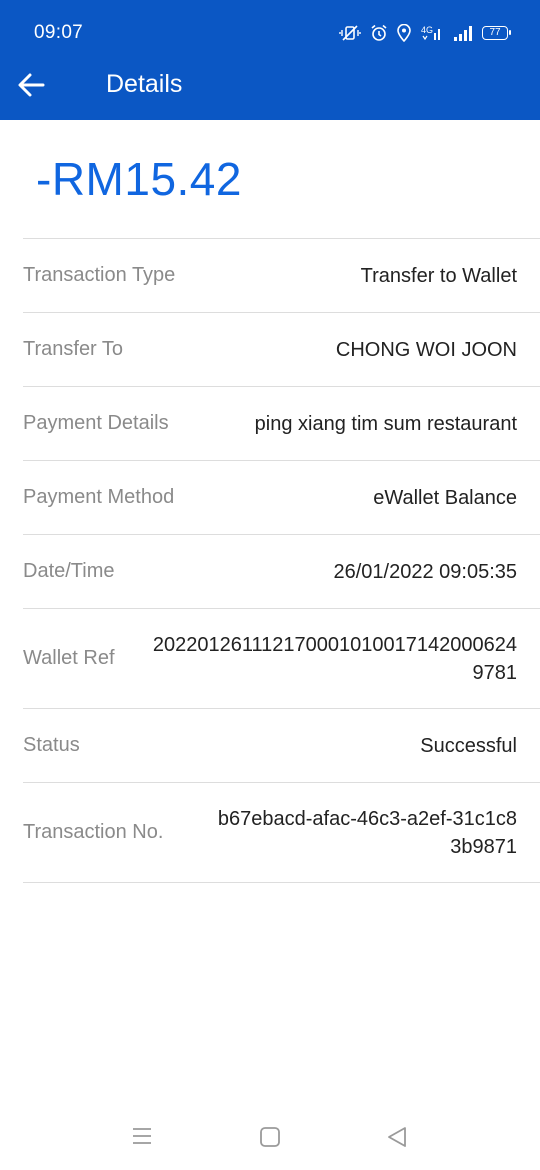 Image resolution: width=540 pixels, height=1170 pixels. What do you see at coordinates (281, 746) in the screenshot?
I see `detail-row-status: Status Successful` at bounding box center [281, 746].